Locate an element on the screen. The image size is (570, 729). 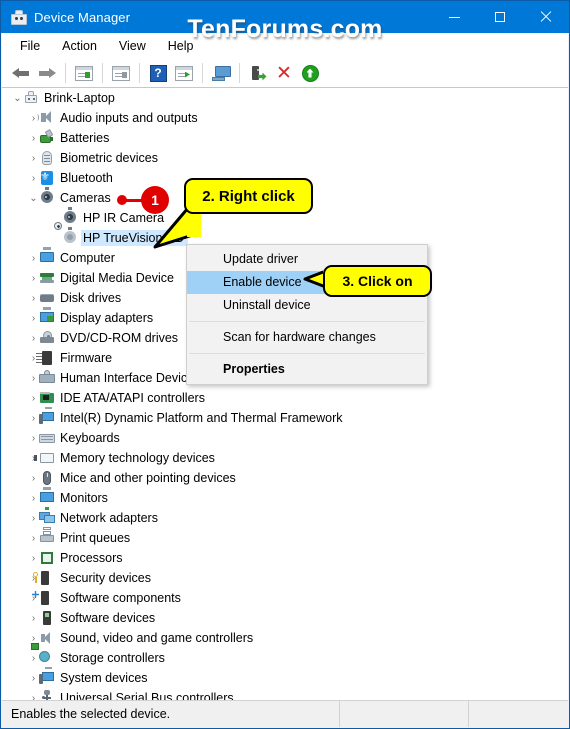
tree-item-audio-inputs-and-outputs: › Audio inputs and outputs is located at coordinates (285, 118).